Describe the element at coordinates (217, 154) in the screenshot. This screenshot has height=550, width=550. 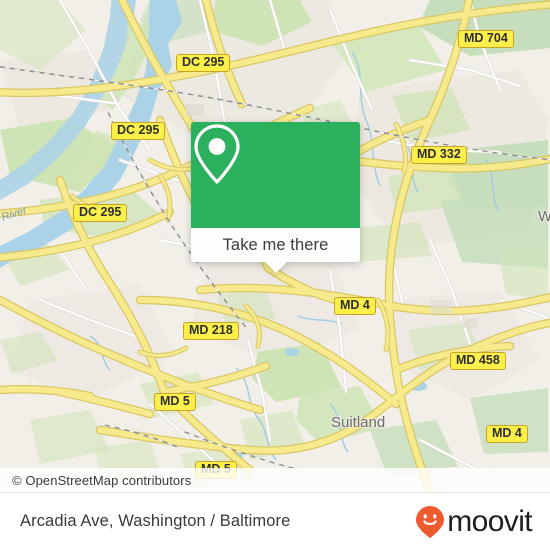
I see `location-pin-icon` at that location.